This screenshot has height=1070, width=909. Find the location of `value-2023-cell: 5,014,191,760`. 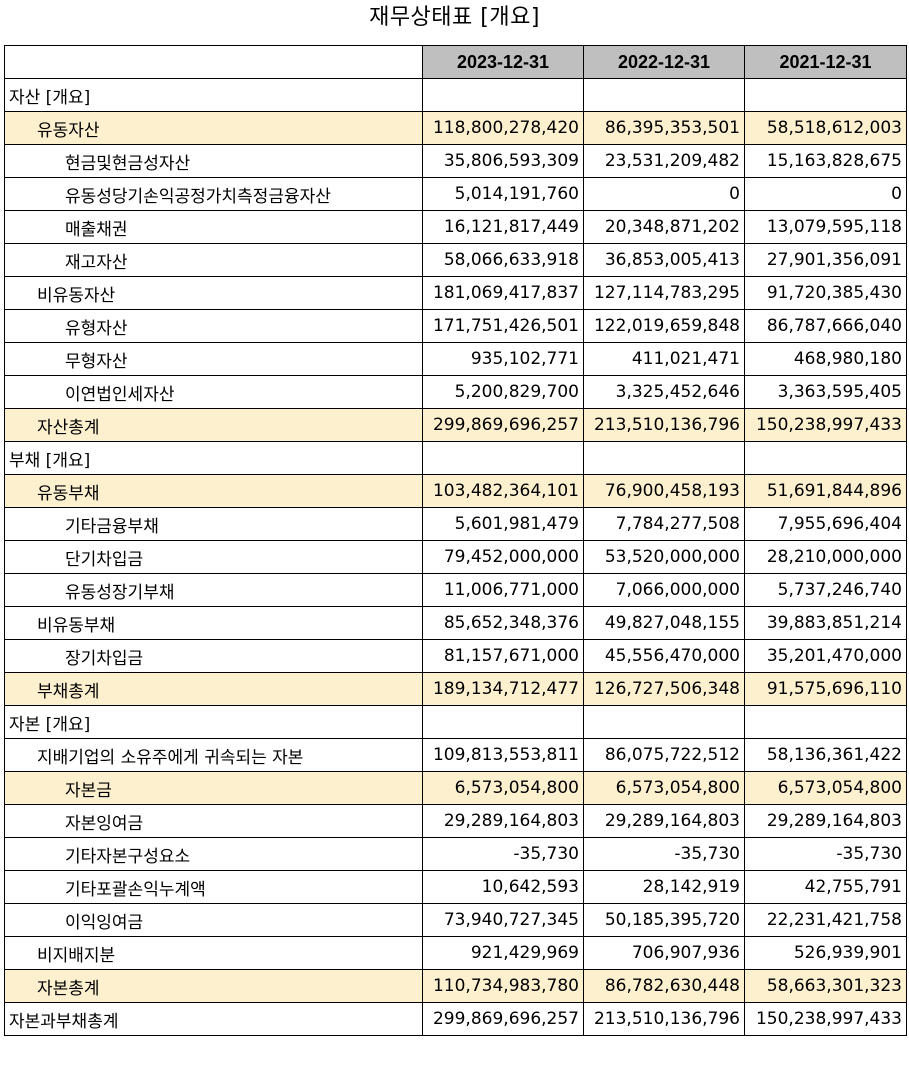

value-2023-cell: 5,014,191,760 is located at coordinates (503, 194).